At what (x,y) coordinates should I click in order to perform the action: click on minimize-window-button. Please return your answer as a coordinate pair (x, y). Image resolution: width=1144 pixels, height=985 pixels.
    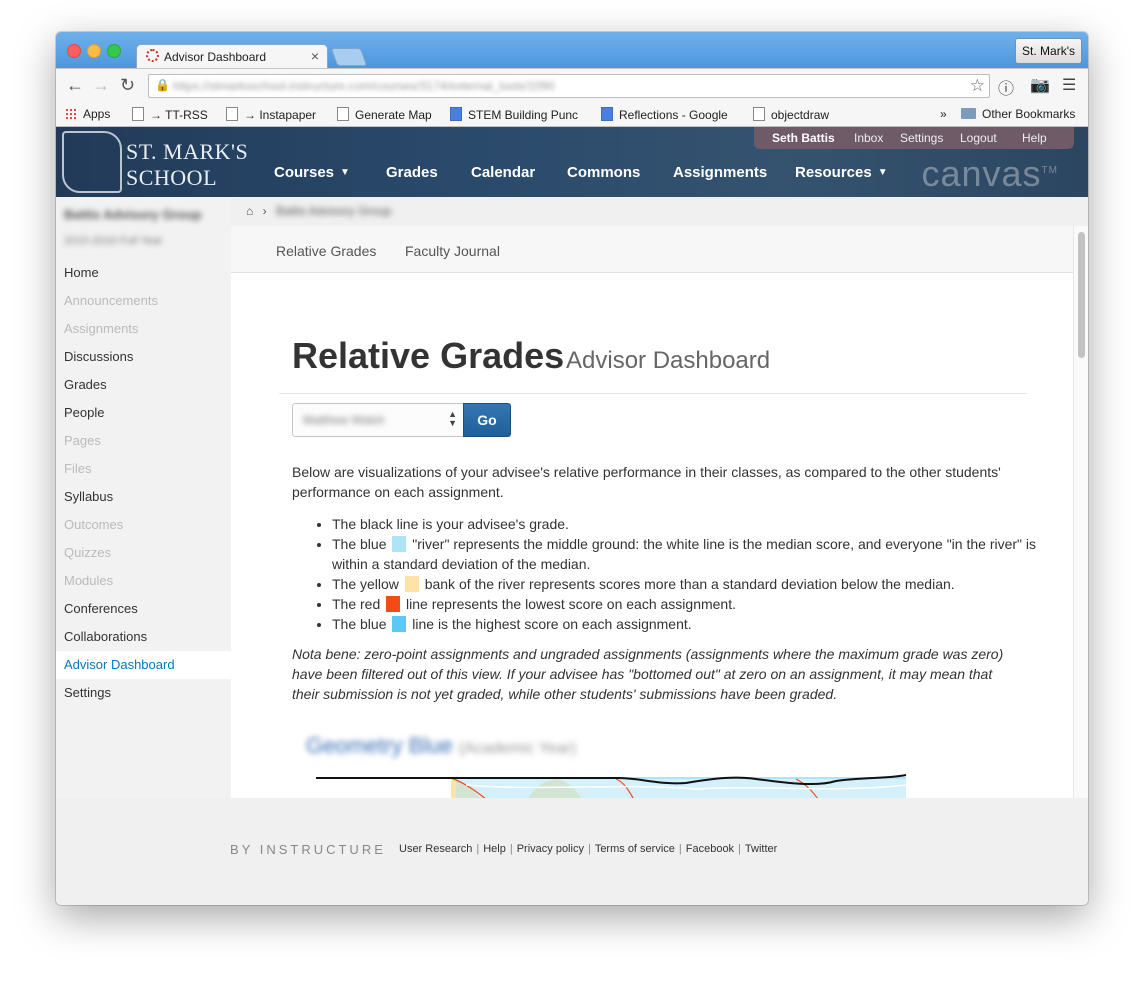
    Looking at the image, I should click on (94, 51).